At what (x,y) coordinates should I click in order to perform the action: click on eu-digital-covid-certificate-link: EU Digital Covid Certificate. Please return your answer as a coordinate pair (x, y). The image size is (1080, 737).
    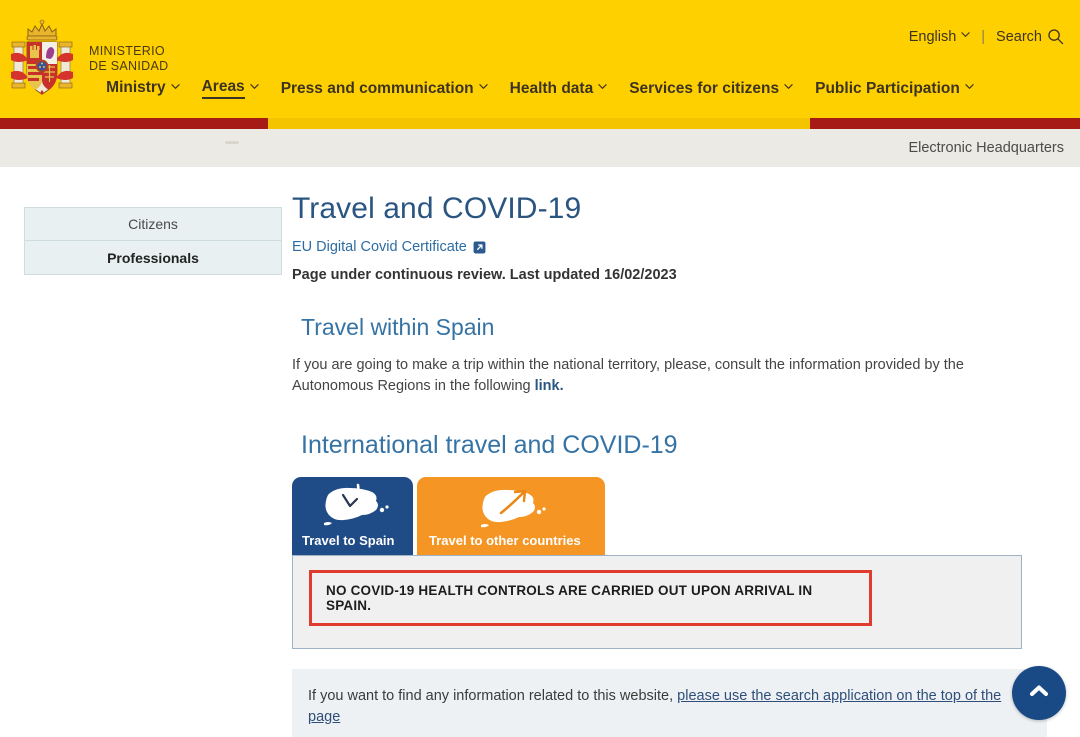
    Looking at the image, I should click on (389, 247).